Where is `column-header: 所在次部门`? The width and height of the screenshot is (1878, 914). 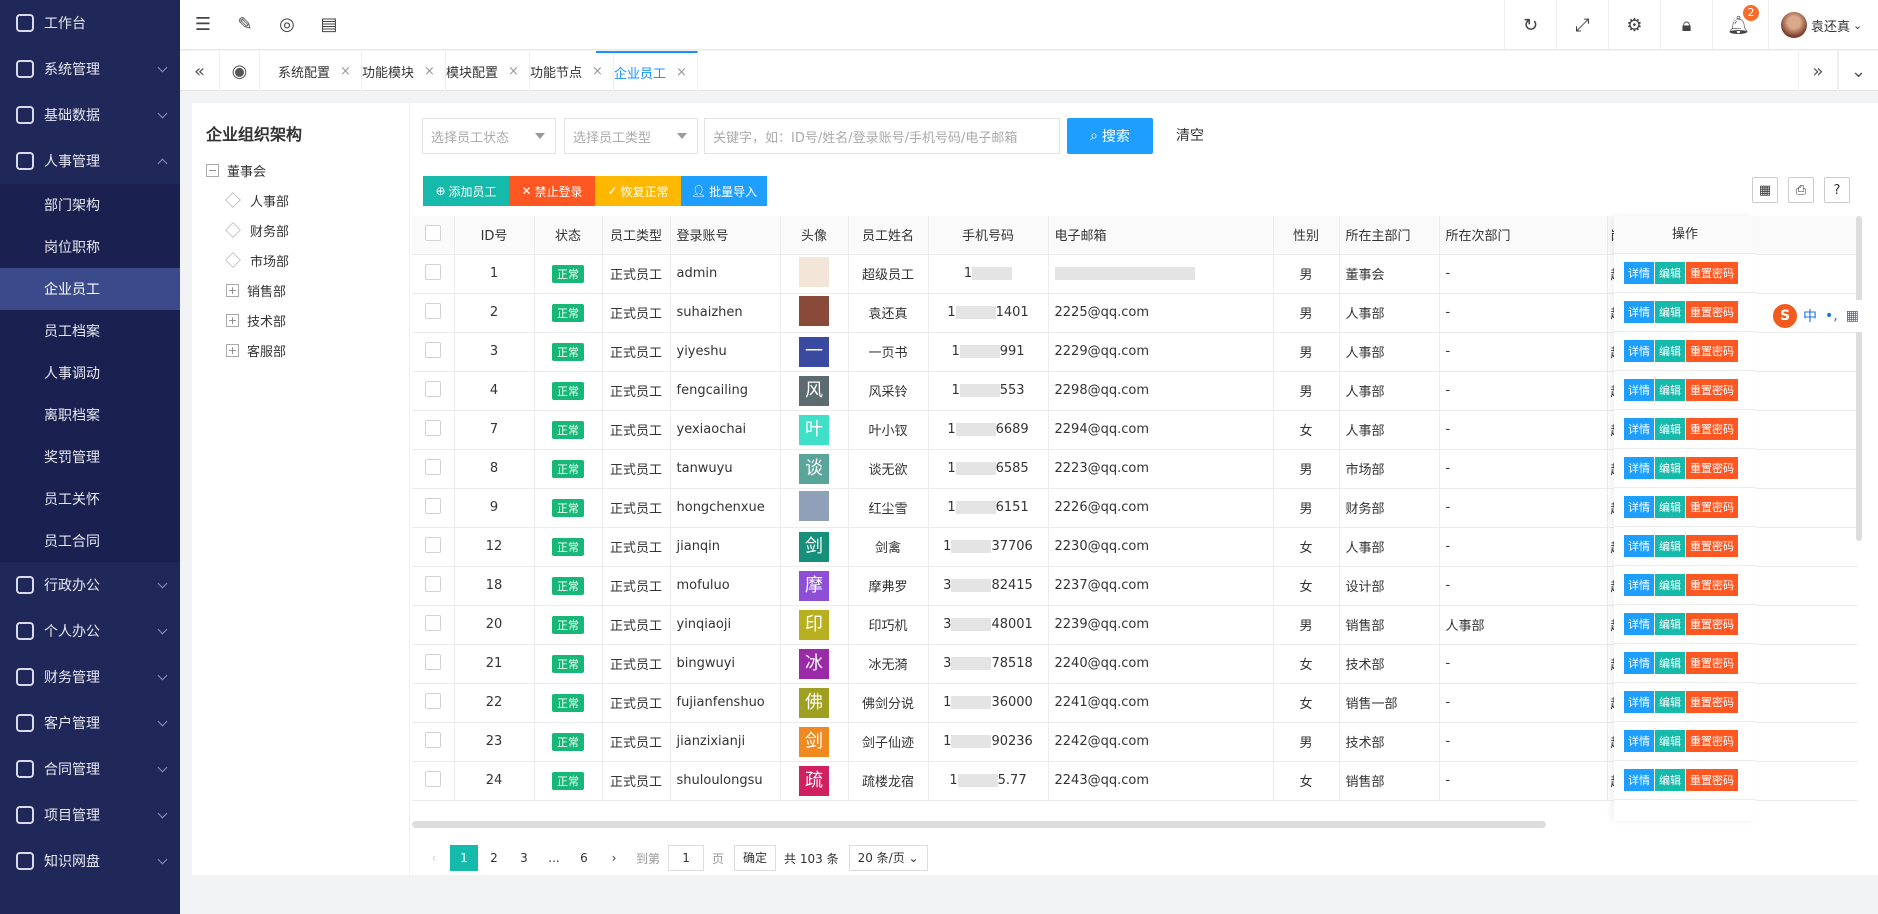
column-header: 所在次部门 is located at coordinates (1523, 235).